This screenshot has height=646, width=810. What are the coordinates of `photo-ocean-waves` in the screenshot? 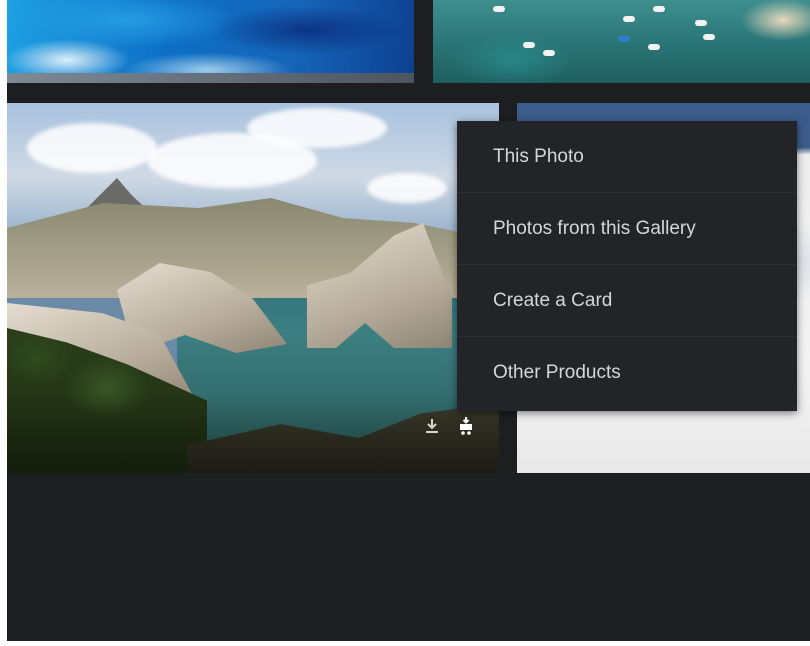 It's located at (210, 41).